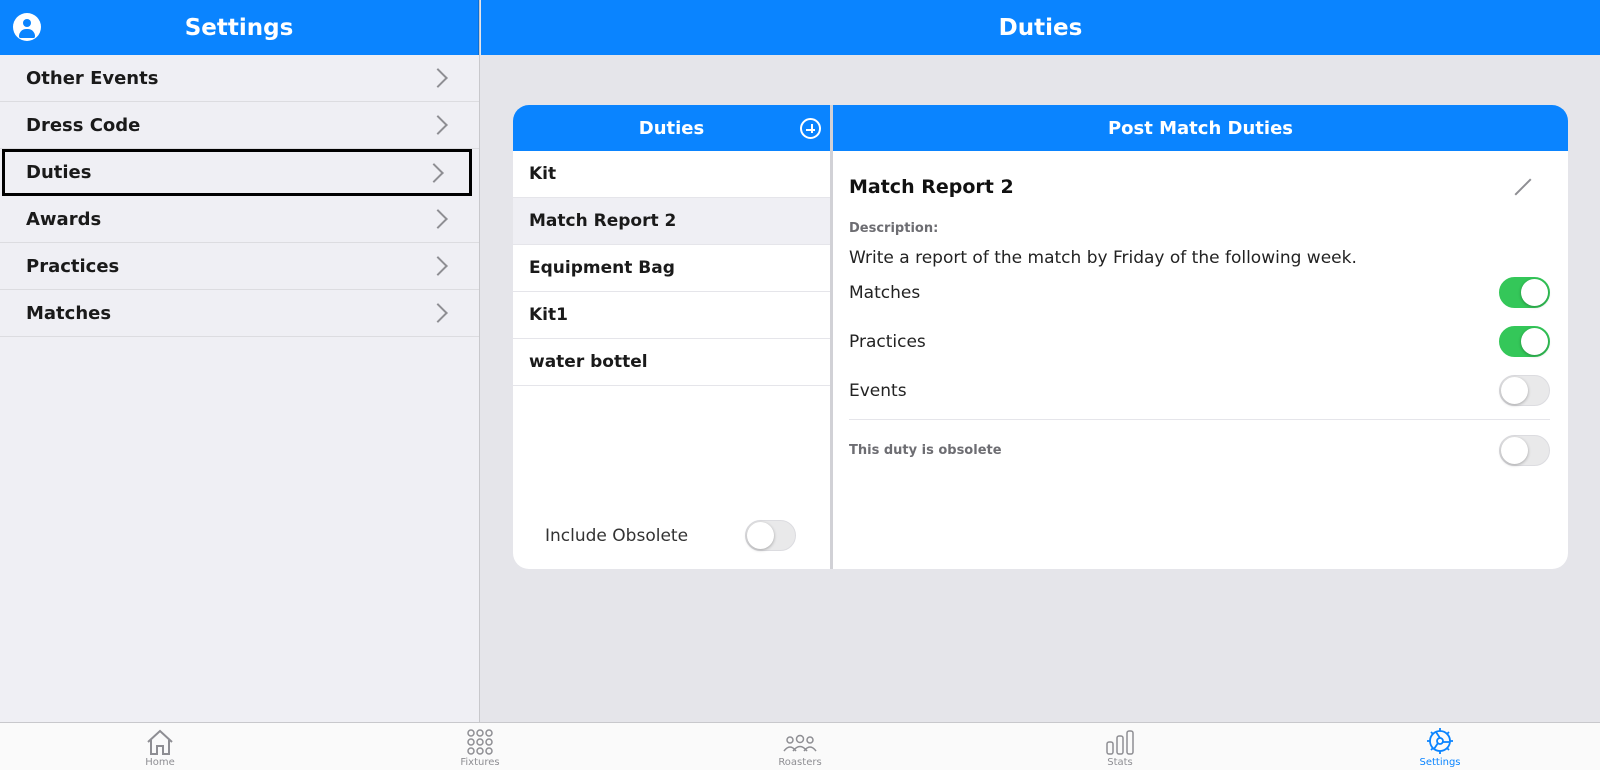 The height and width of the screenshot is (770, 1600). Describe the element at coordinates (1440, 762) in the screenshot. I see `tab-label: Settings` at that location.